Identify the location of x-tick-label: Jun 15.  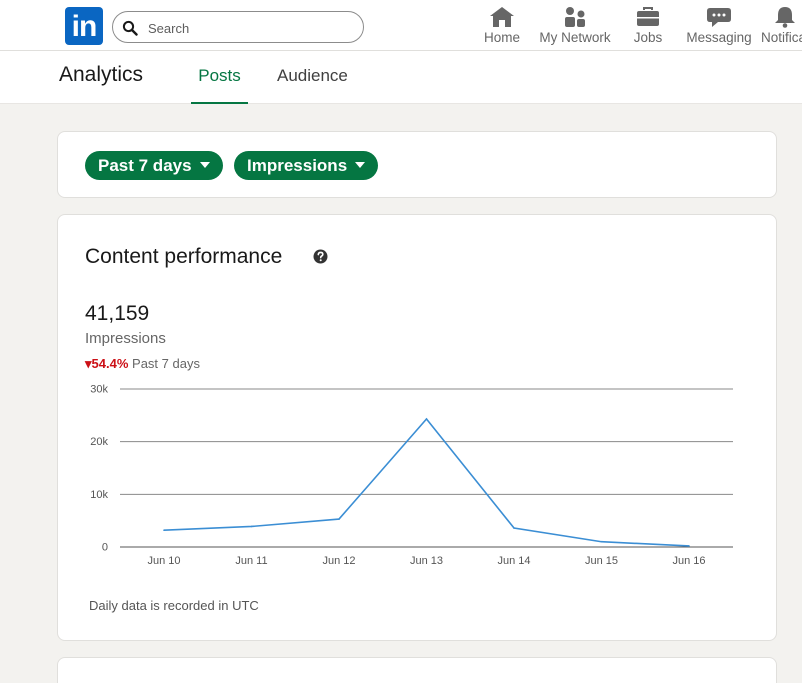
(601, 561).